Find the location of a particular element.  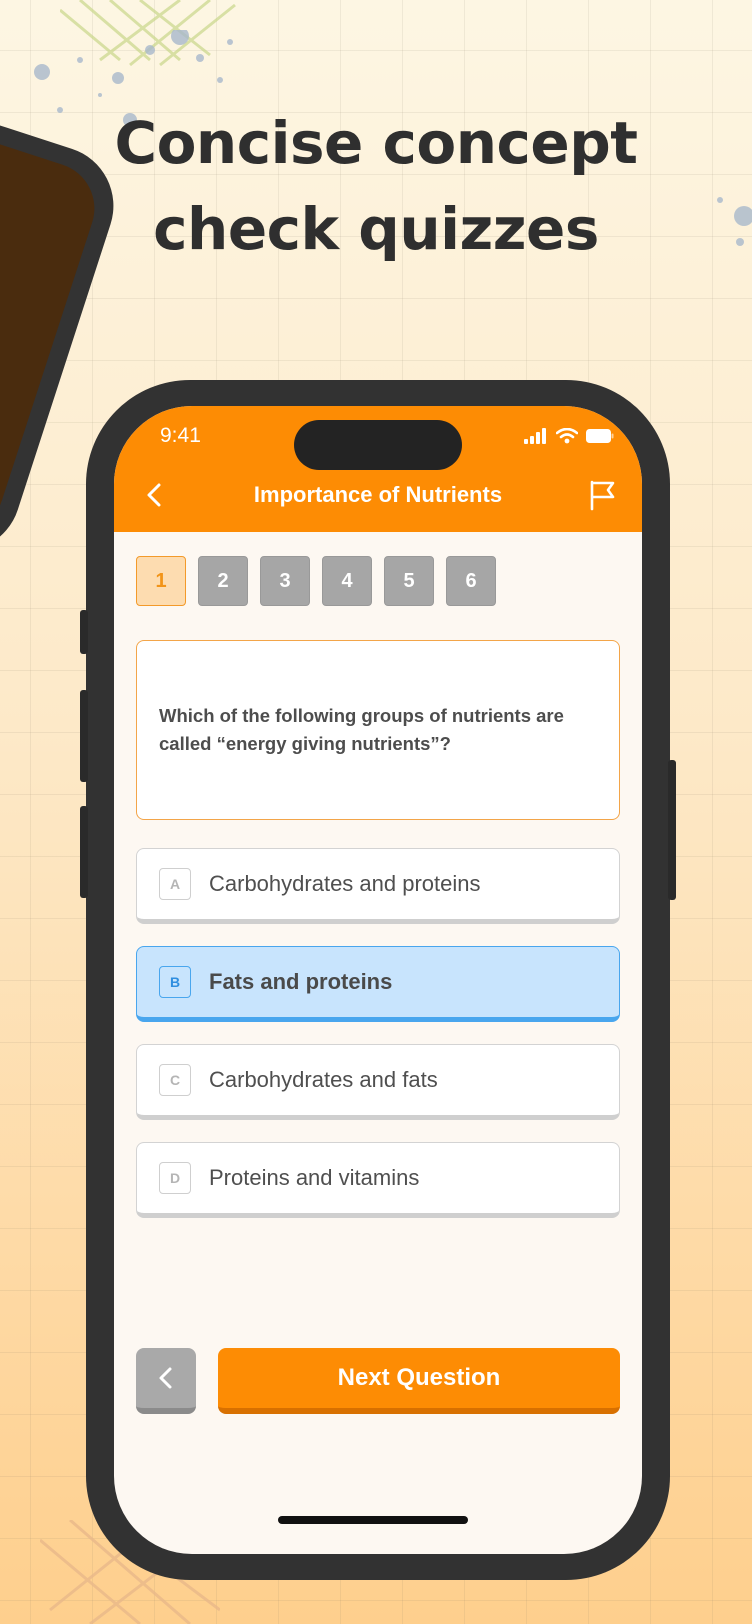

headline-line-2: check quizzes is located at coordinates (376, 229).